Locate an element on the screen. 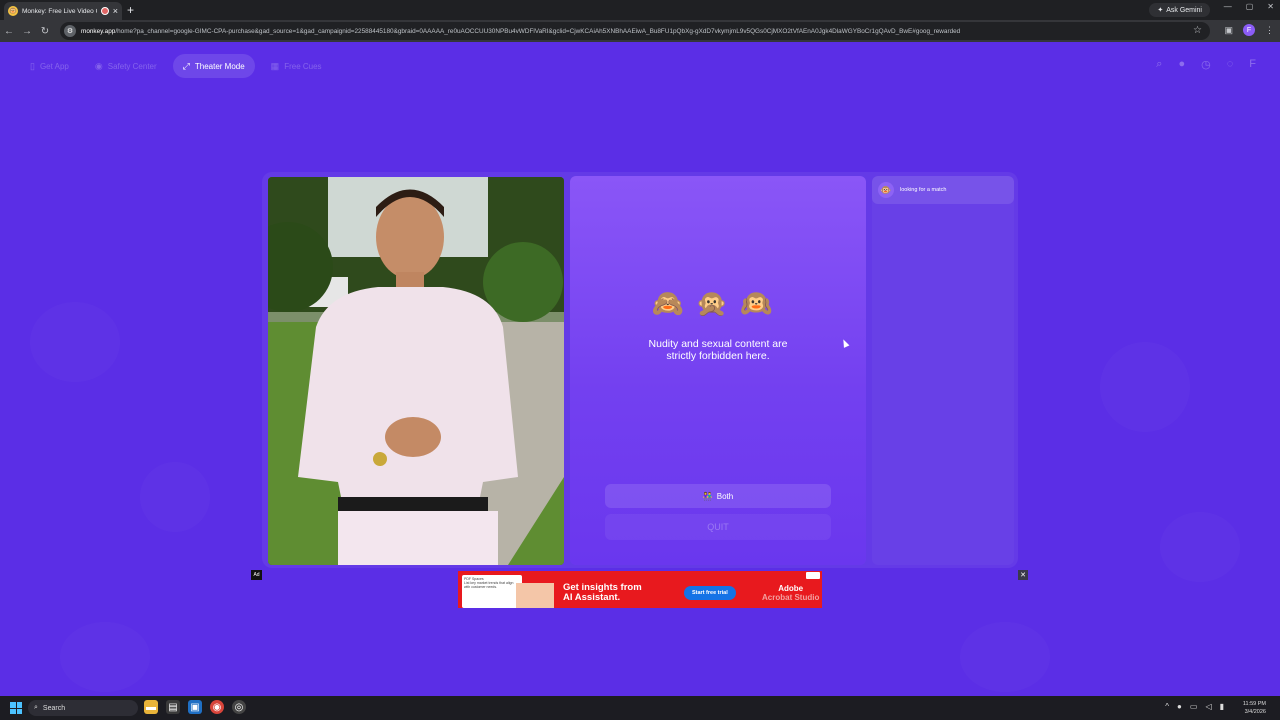 The image size is (1280, 720). shield-icon: ◉ is located at coordinates (98, 65).